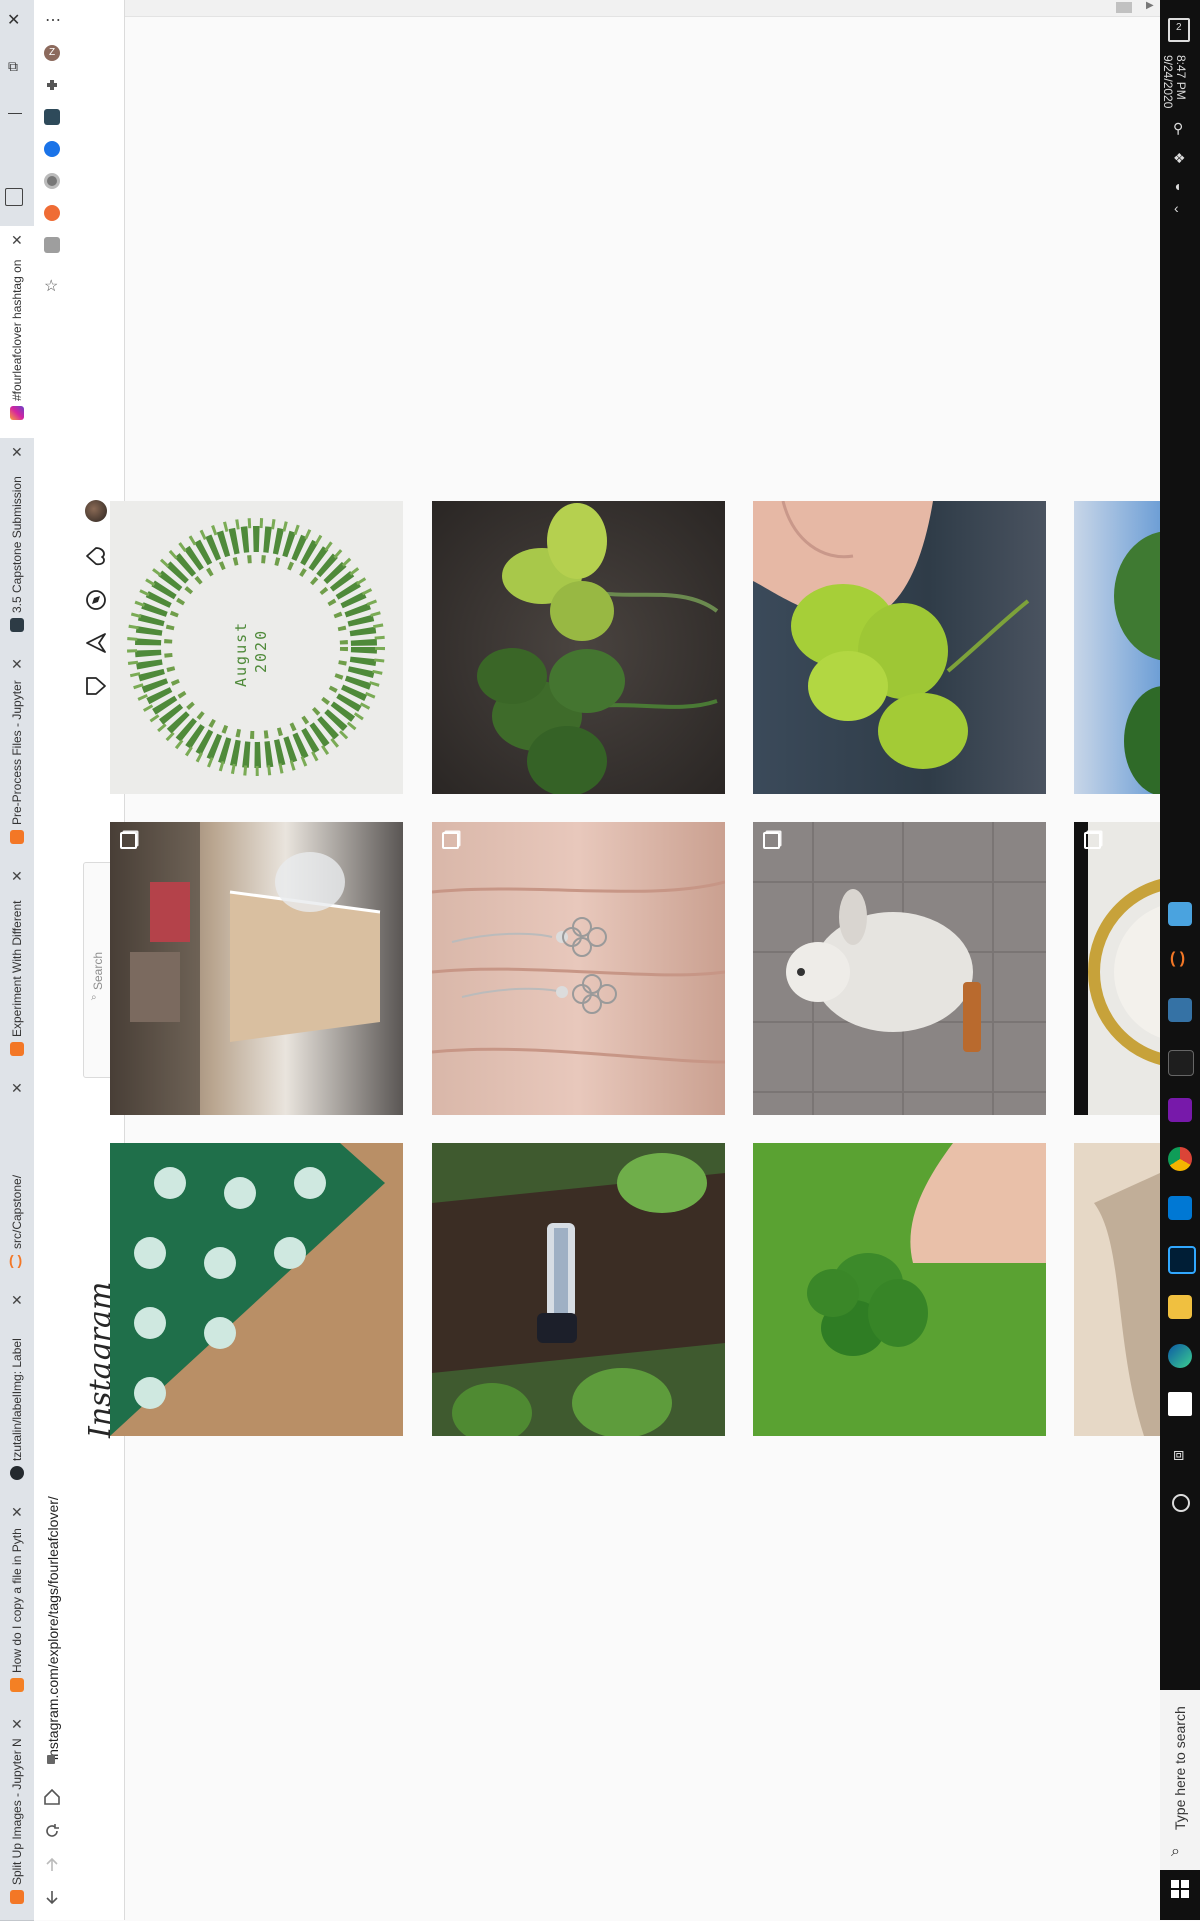  I want to click on clover-earrings-image, so click(578, 972).